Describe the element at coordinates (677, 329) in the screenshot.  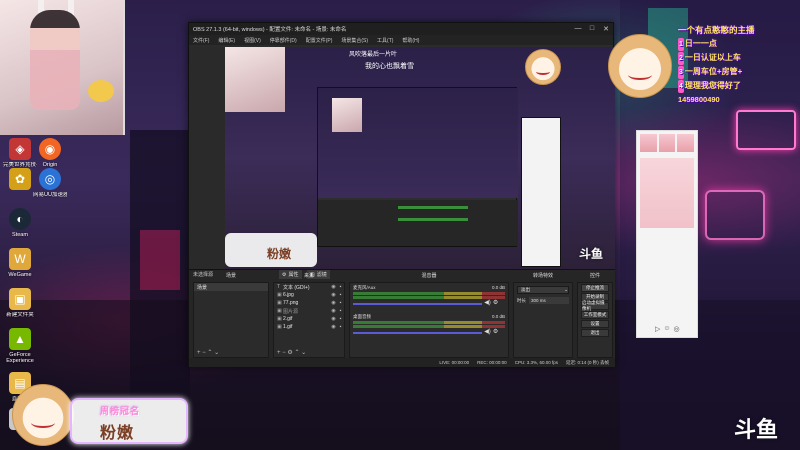
I see `record-icon: ◎` at that location.